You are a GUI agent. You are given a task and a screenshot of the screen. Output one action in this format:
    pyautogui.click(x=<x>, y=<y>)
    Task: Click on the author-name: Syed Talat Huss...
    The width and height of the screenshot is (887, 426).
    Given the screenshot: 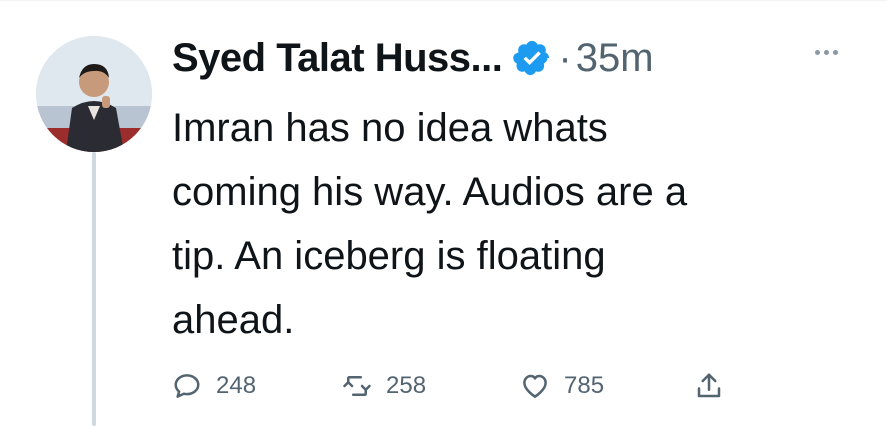 What is the action you would take?
    pyautogui.click(x=337, y=58)
    